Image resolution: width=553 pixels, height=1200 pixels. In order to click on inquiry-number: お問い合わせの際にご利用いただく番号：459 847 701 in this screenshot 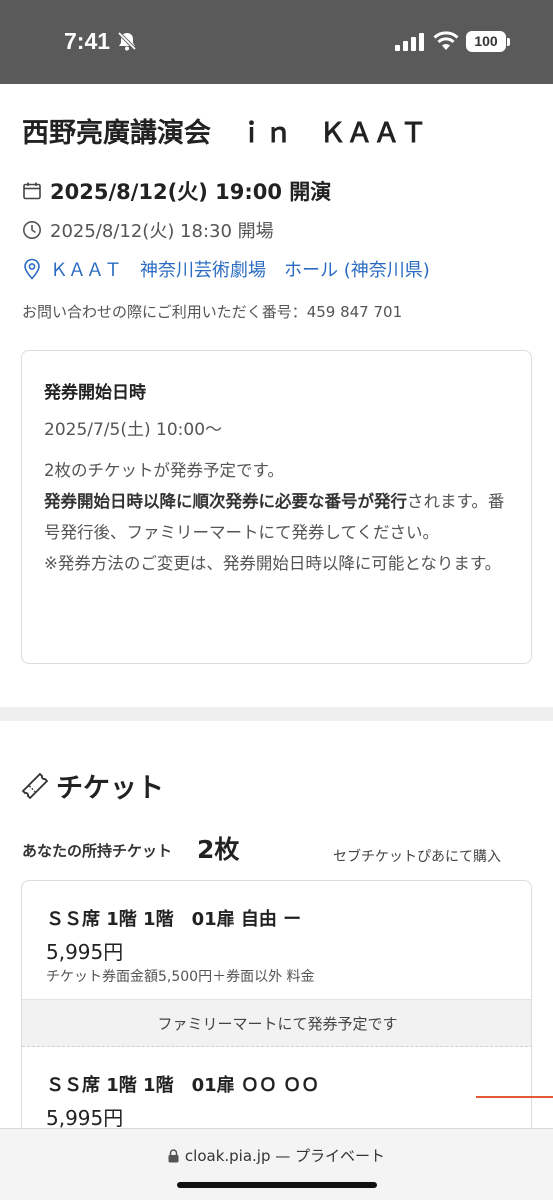, I will do `click(212, 312)`.